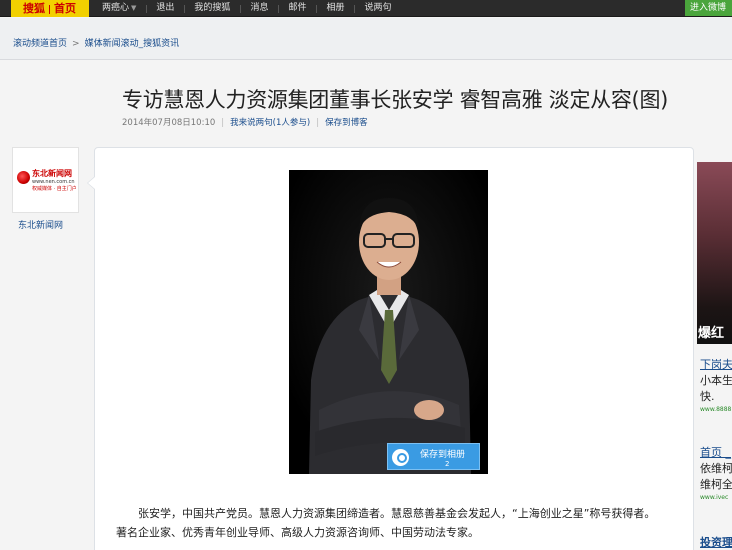  Describe the element at coordinates (34, 8) in the screenshot. I see `logo-text-sohu: 搜狐` at that location.